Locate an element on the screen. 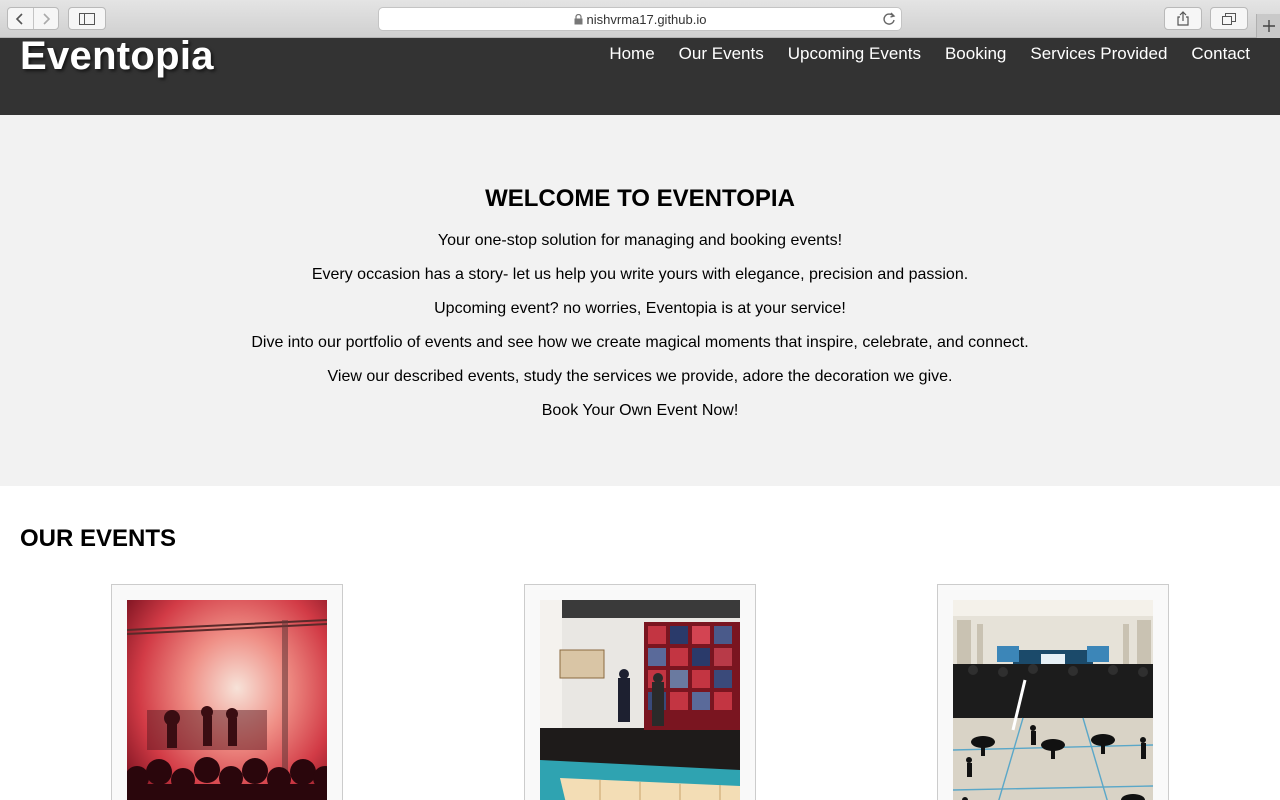 This screenshot has height=800, width=1280. conference-photo is located at coordinates (1053, 700).